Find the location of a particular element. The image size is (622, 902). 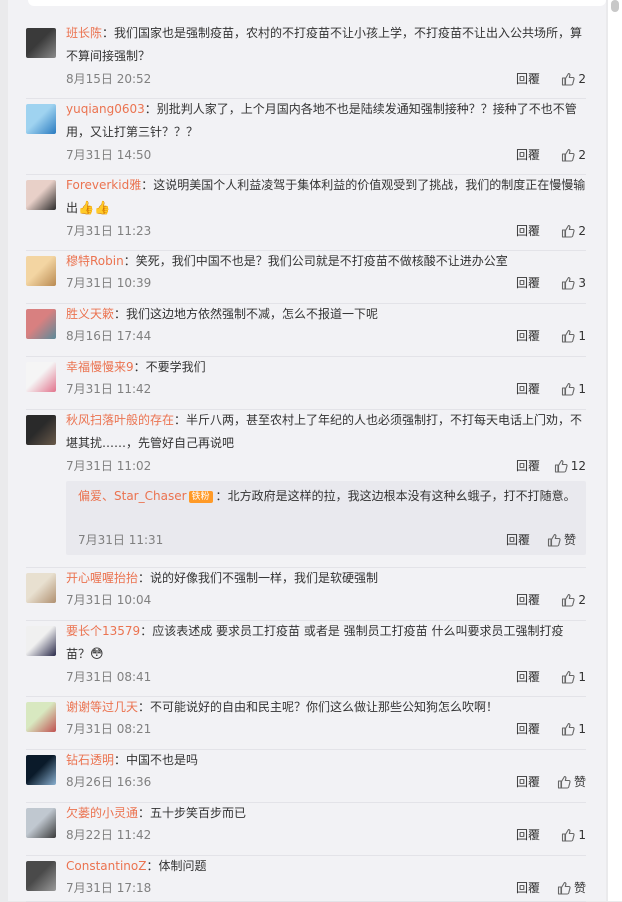

comment-text: 胜义天簌：我们这边地方依然强制不减，怎么不报道一下呢 is located at coordinates (326, 314).